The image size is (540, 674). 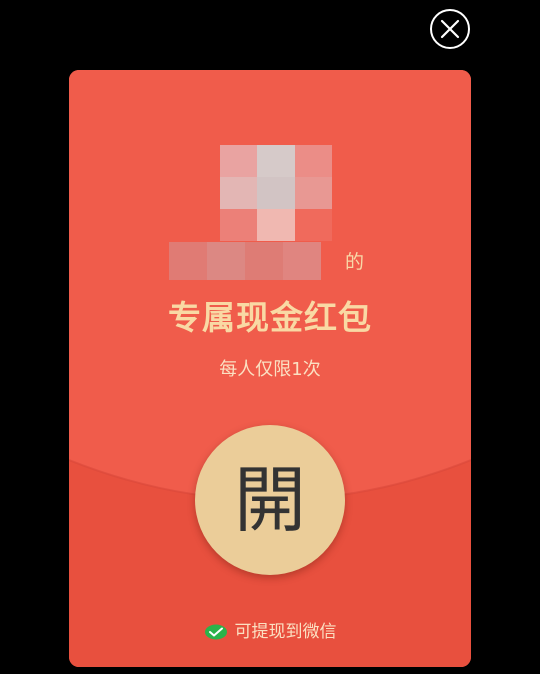 I want to click on sender-row: 的, so click(x=270, y=261).